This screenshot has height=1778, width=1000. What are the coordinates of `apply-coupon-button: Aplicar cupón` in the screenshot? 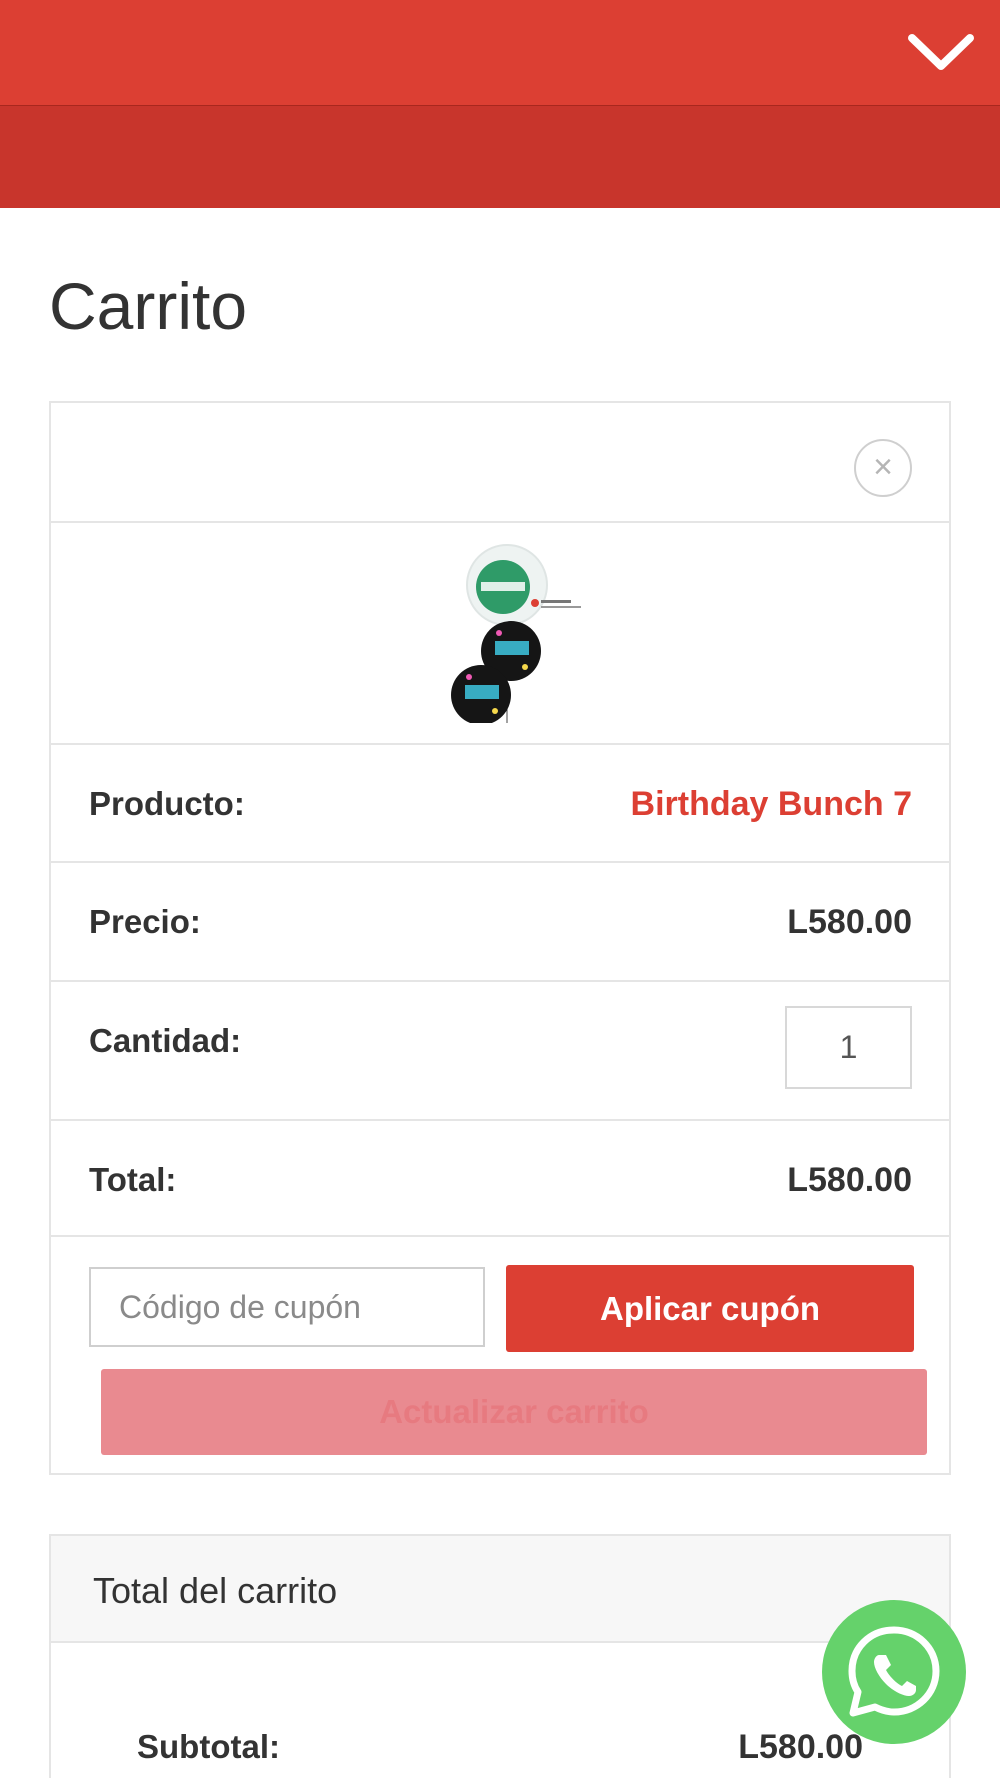 It's located at (710, 1308).